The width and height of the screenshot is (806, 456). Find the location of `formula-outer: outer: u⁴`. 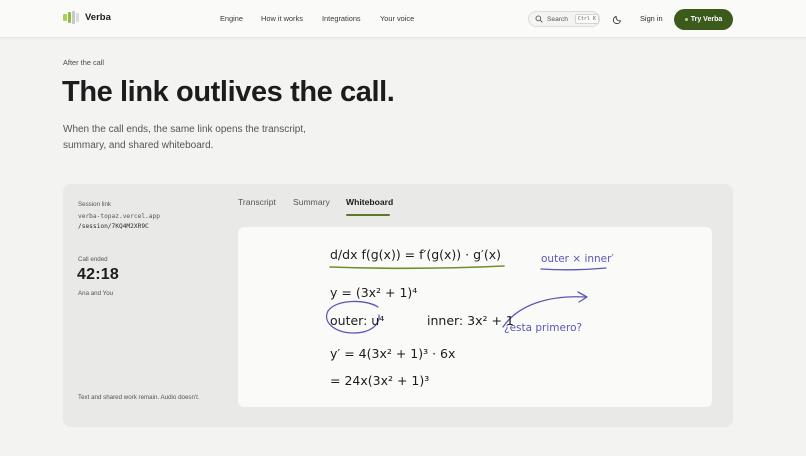

formula-outer: outer: u⁴ is located at coordinates (357, 320).